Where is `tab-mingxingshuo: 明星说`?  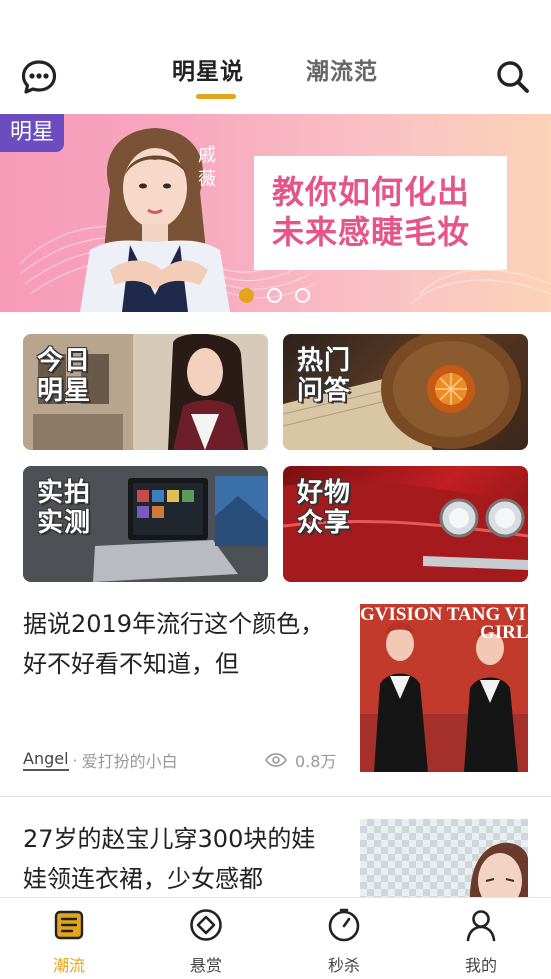
tab-mingxingshuo: 明星说 is located at coordinates (208, 69).